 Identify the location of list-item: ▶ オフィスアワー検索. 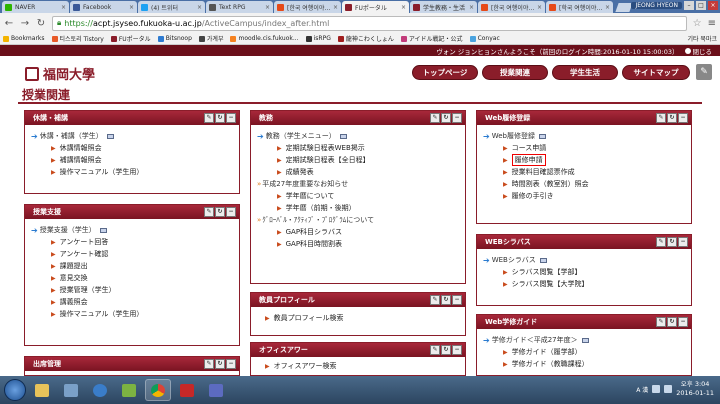
(358, 366).